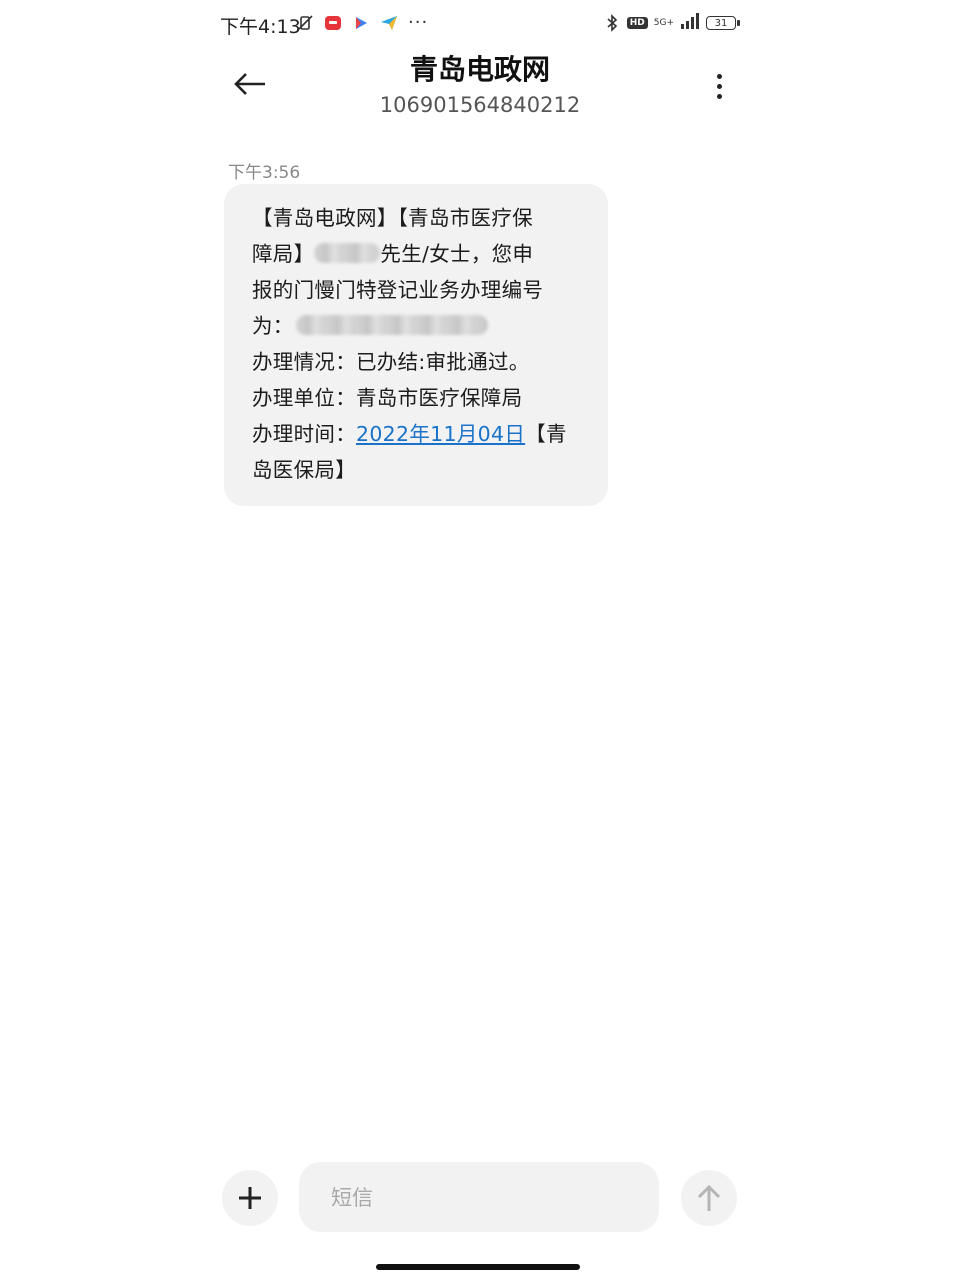  I want to click on system-indicators: HD 5G+ 31, so click(671, 23).